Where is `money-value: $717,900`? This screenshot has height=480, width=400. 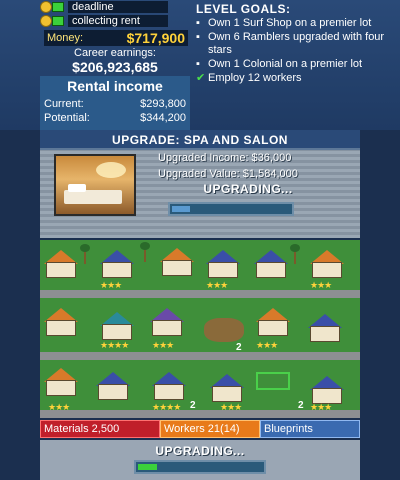
money-value: $717,900 is located at coordinates (155, 38).